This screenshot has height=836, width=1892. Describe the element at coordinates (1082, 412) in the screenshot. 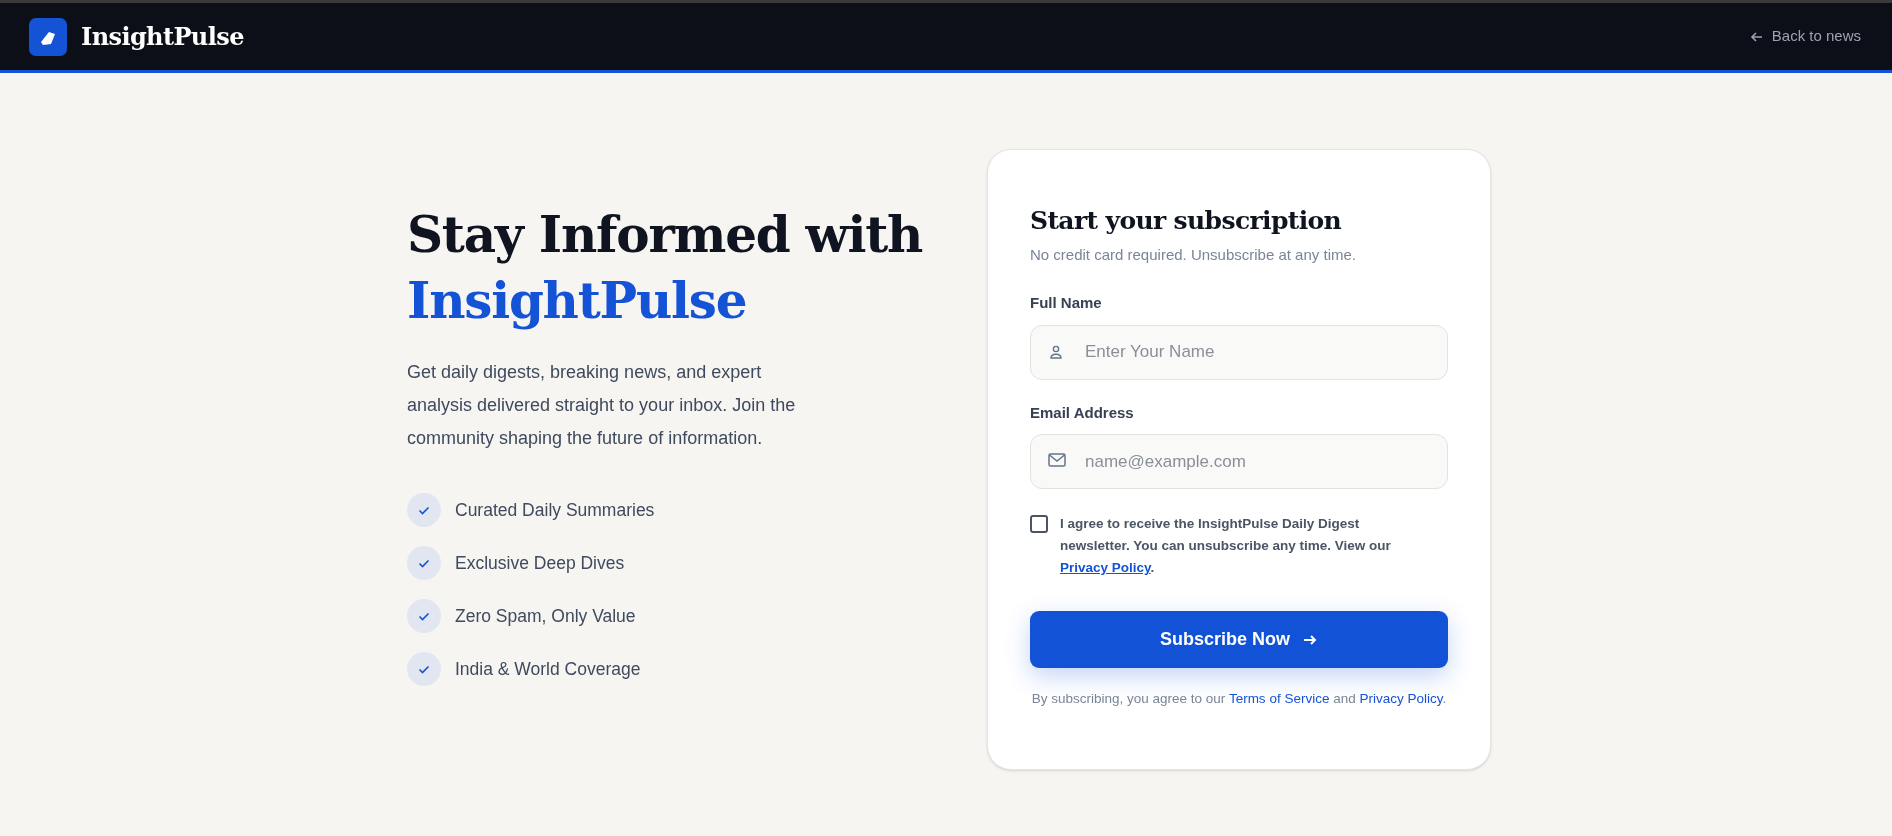

I see `field-label: Email Address` at that location.